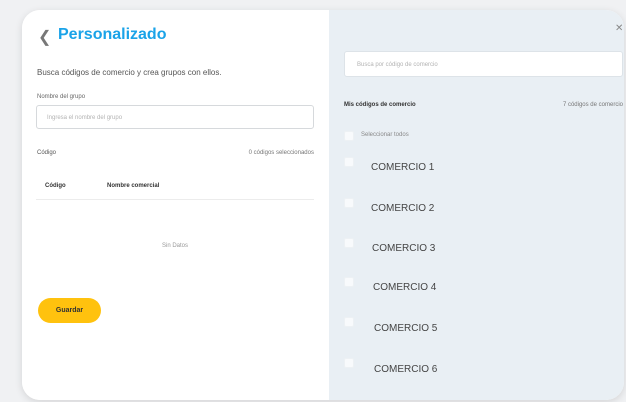 The width and height of the screenshot is (626, 402). What do you see at coordinates (47, 153) in the screenshot?
I see `code-label: Código` at bounding box center [47, 153].